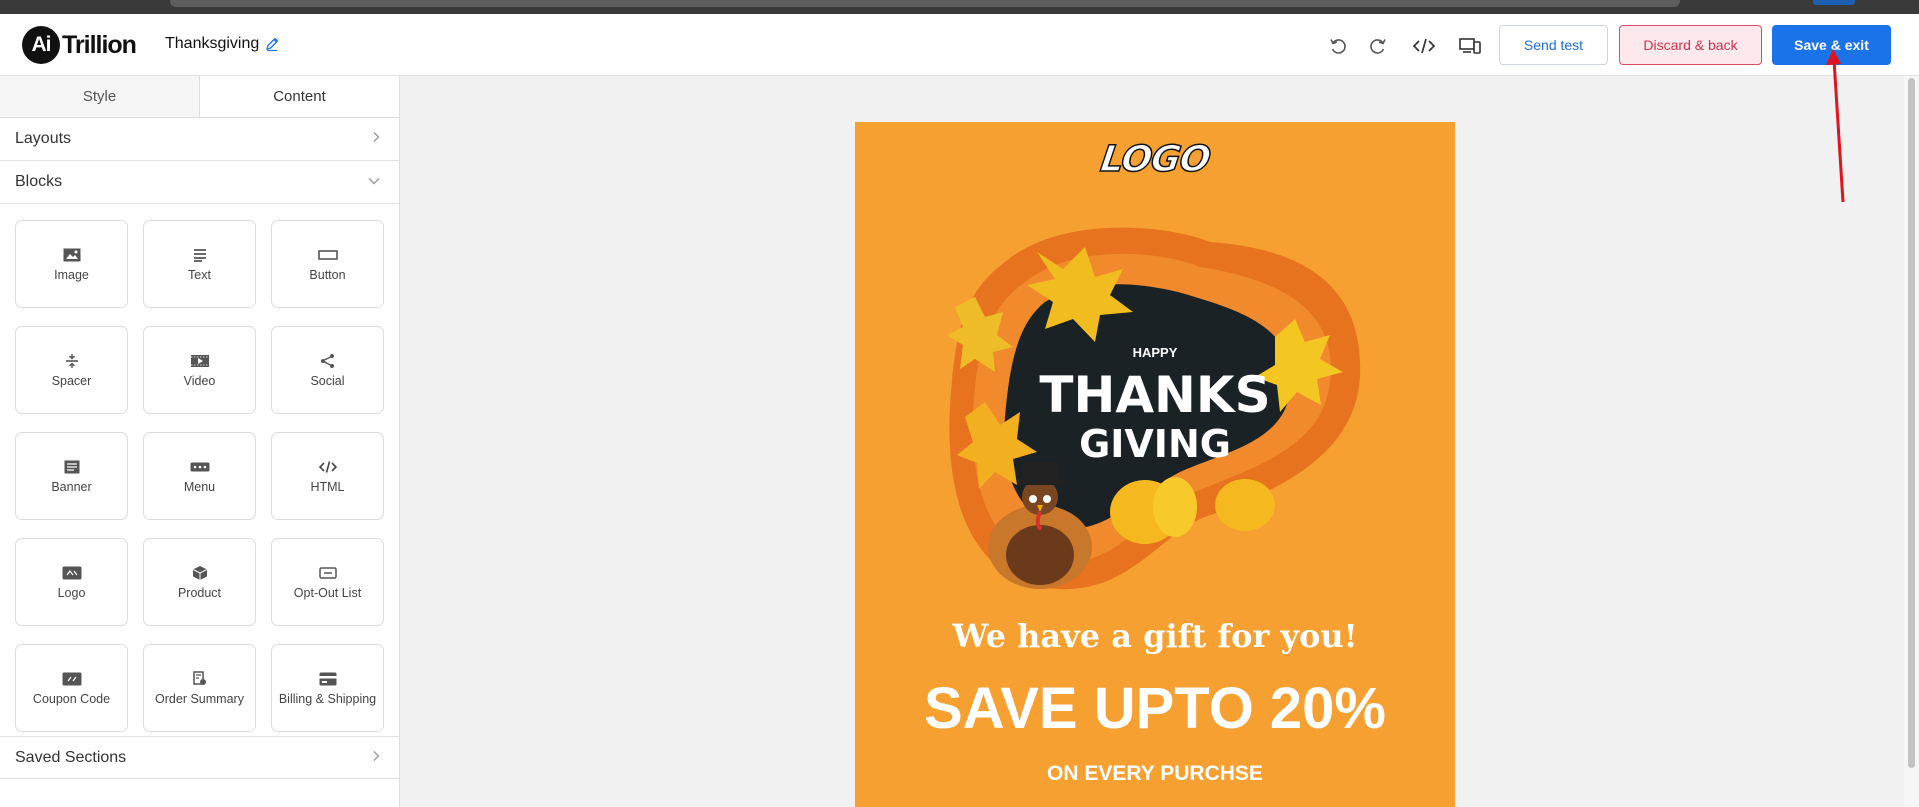 The image size is (1919, 807). I want to click on block-label: Image, so click(71, 275).